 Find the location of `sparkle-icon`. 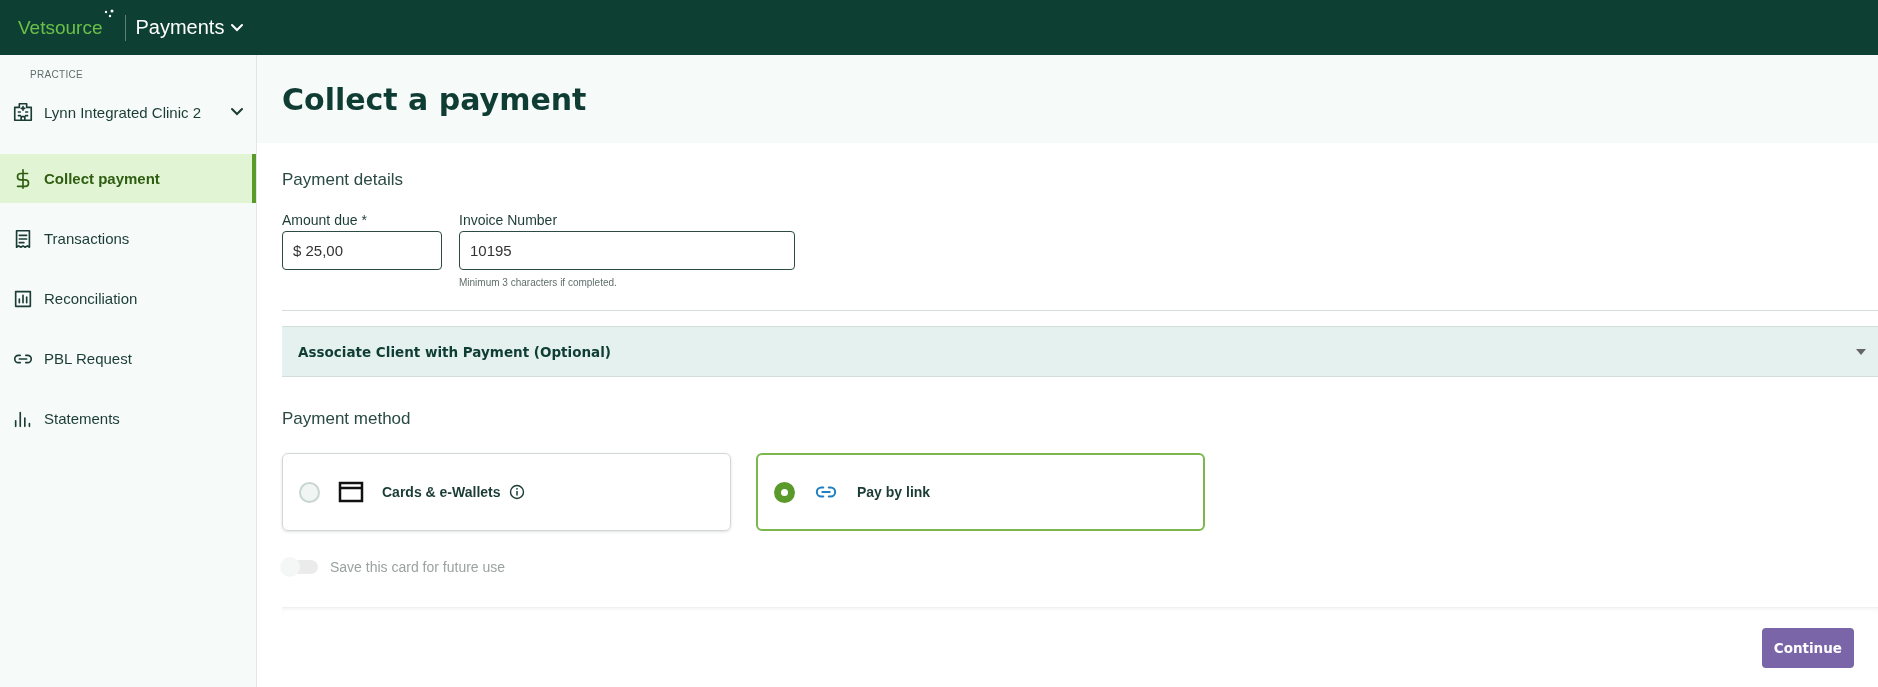

sparkle-icon is located at coordinates (108, 13).